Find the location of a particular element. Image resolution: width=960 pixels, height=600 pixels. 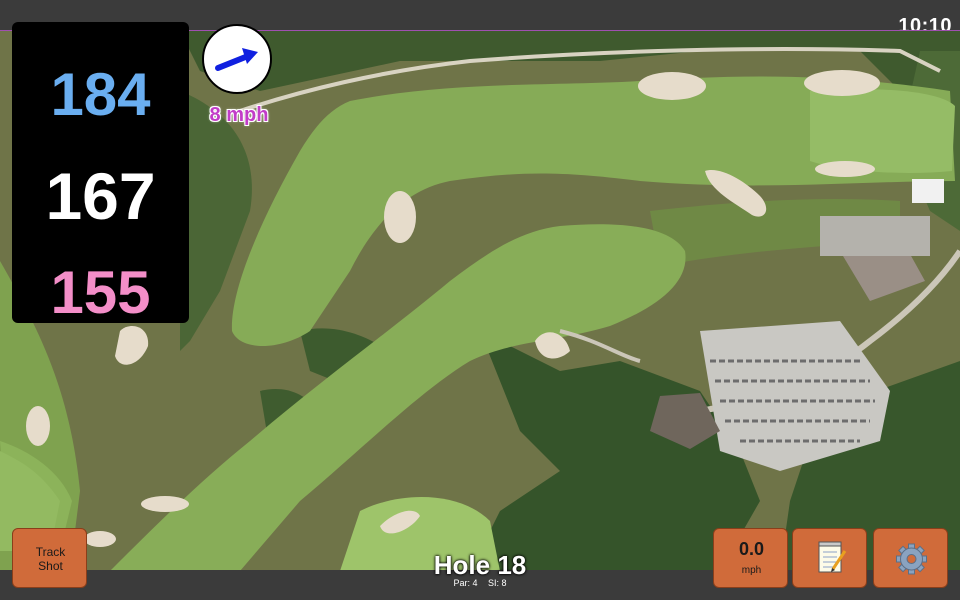

wind-speed-label: 8 mph is located at coordinates (239, 115).